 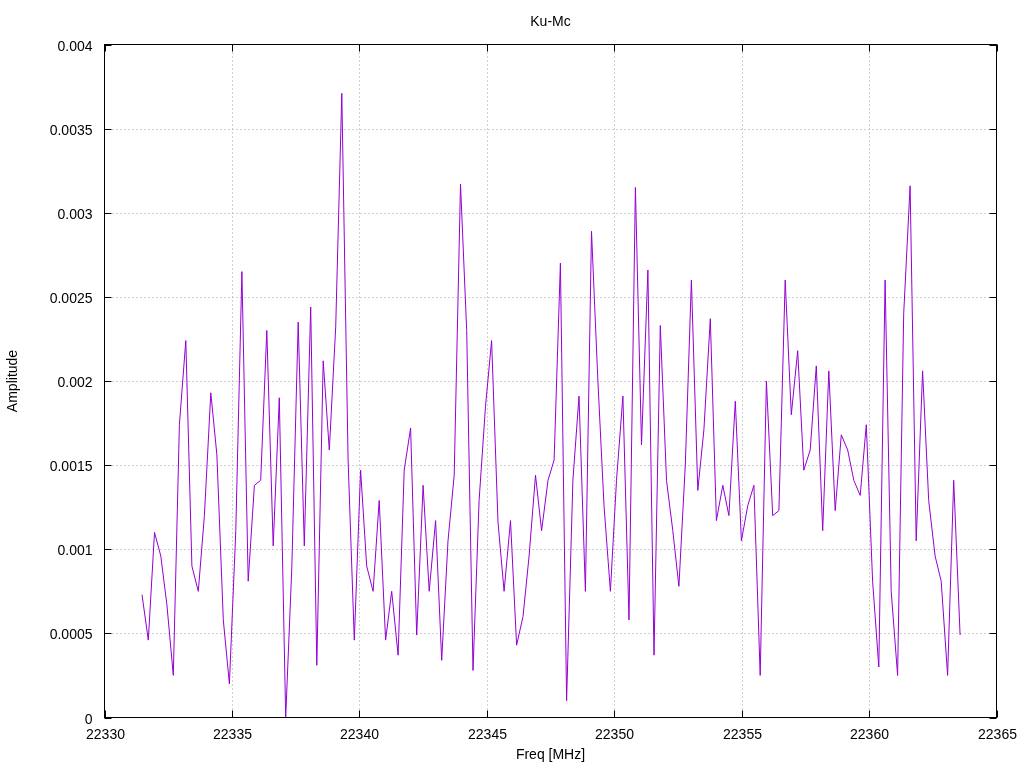 I want to click on axis-title: Freq [MHz], so click(x=550, y=754).